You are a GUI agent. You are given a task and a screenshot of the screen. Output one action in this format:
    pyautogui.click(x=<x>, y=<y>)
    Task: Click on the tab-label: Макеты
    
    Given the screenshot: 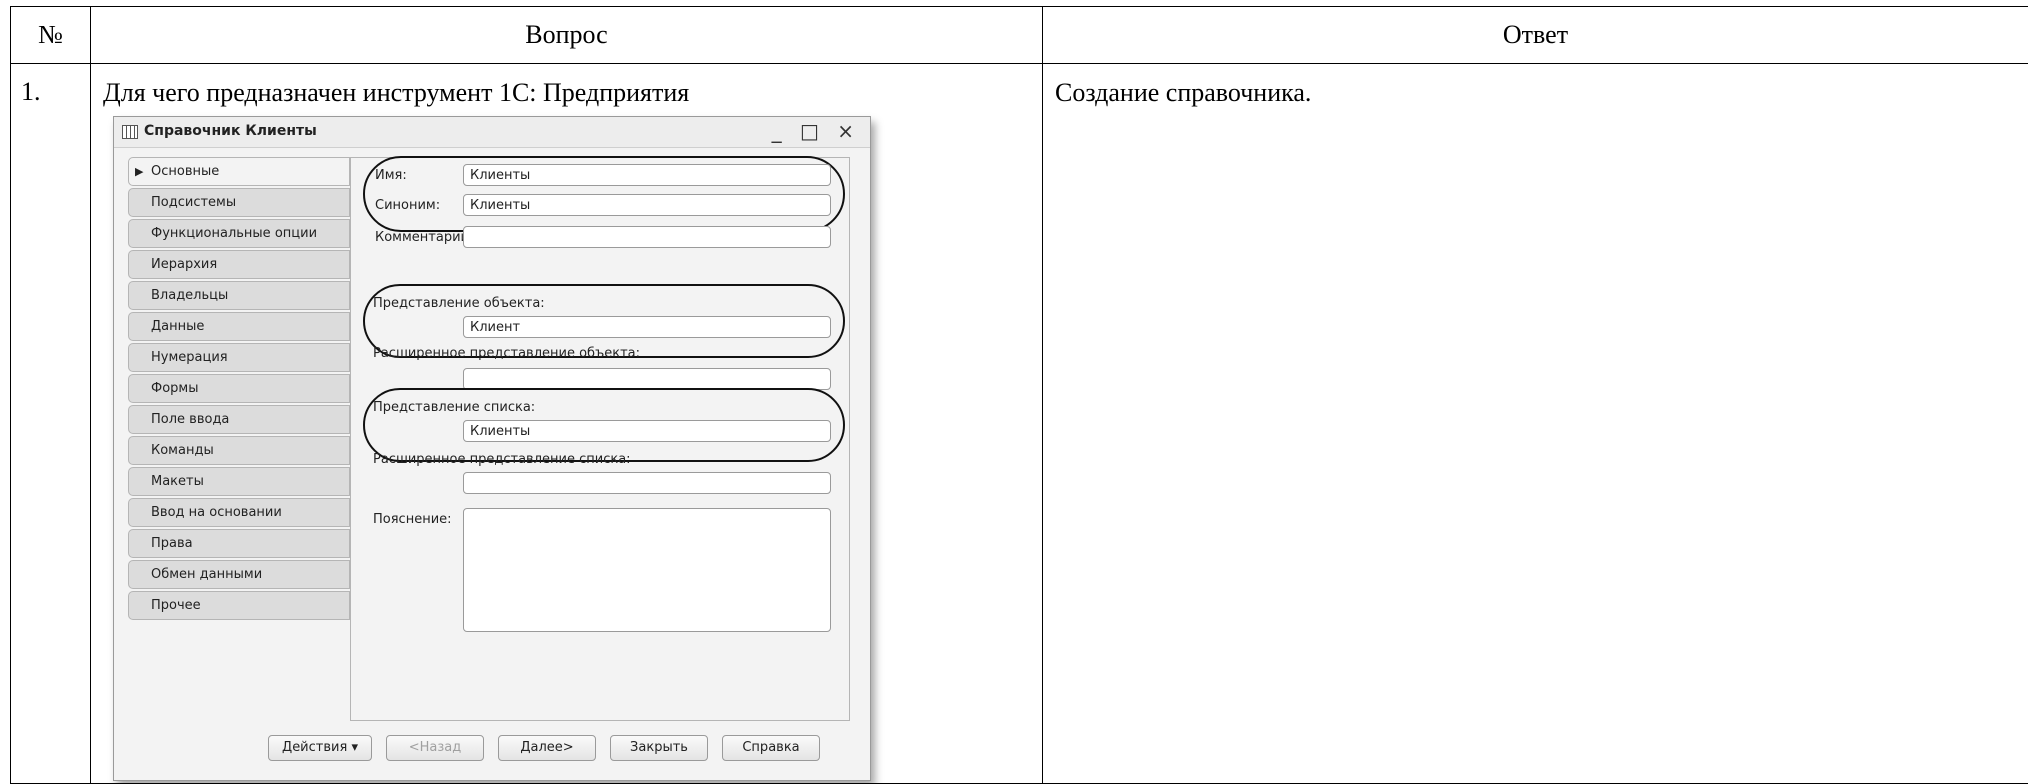 What is the action you would take?
    pyautogui.click(x=177, y=481)
    